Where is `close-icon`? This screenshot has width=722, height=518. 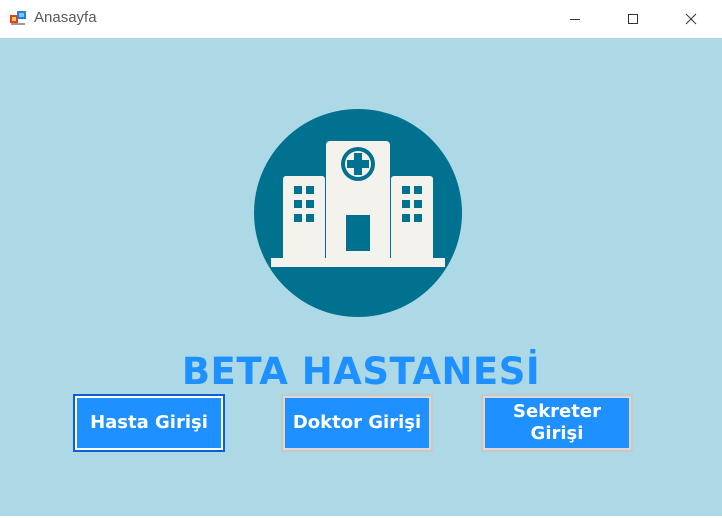 close-icon is located at coordinates (691, 19).